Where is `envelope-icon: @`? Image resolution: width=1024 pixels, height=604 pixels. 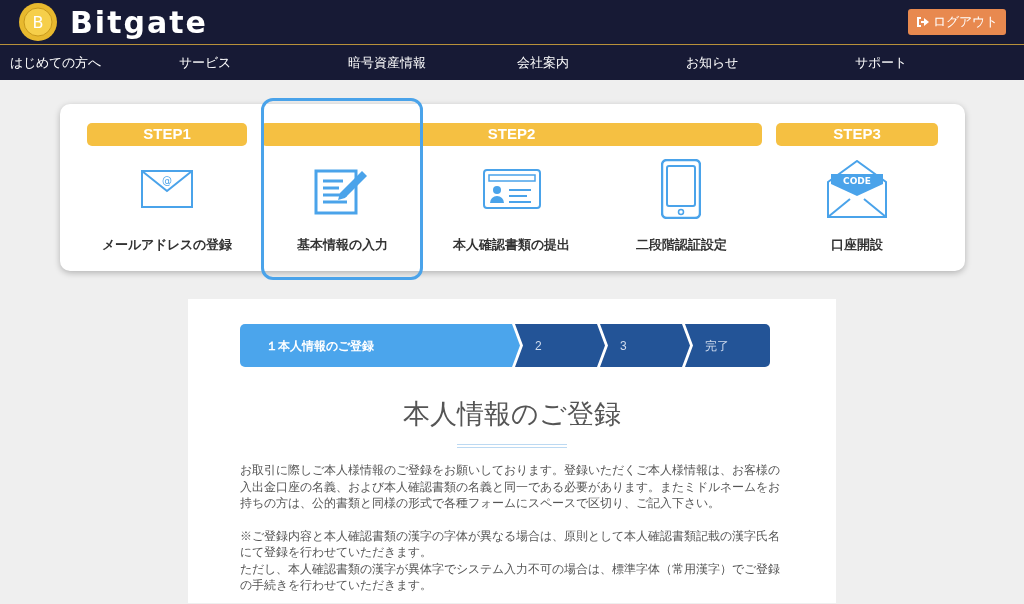 envelope-icon: @ is located at coordinates (167, 189).